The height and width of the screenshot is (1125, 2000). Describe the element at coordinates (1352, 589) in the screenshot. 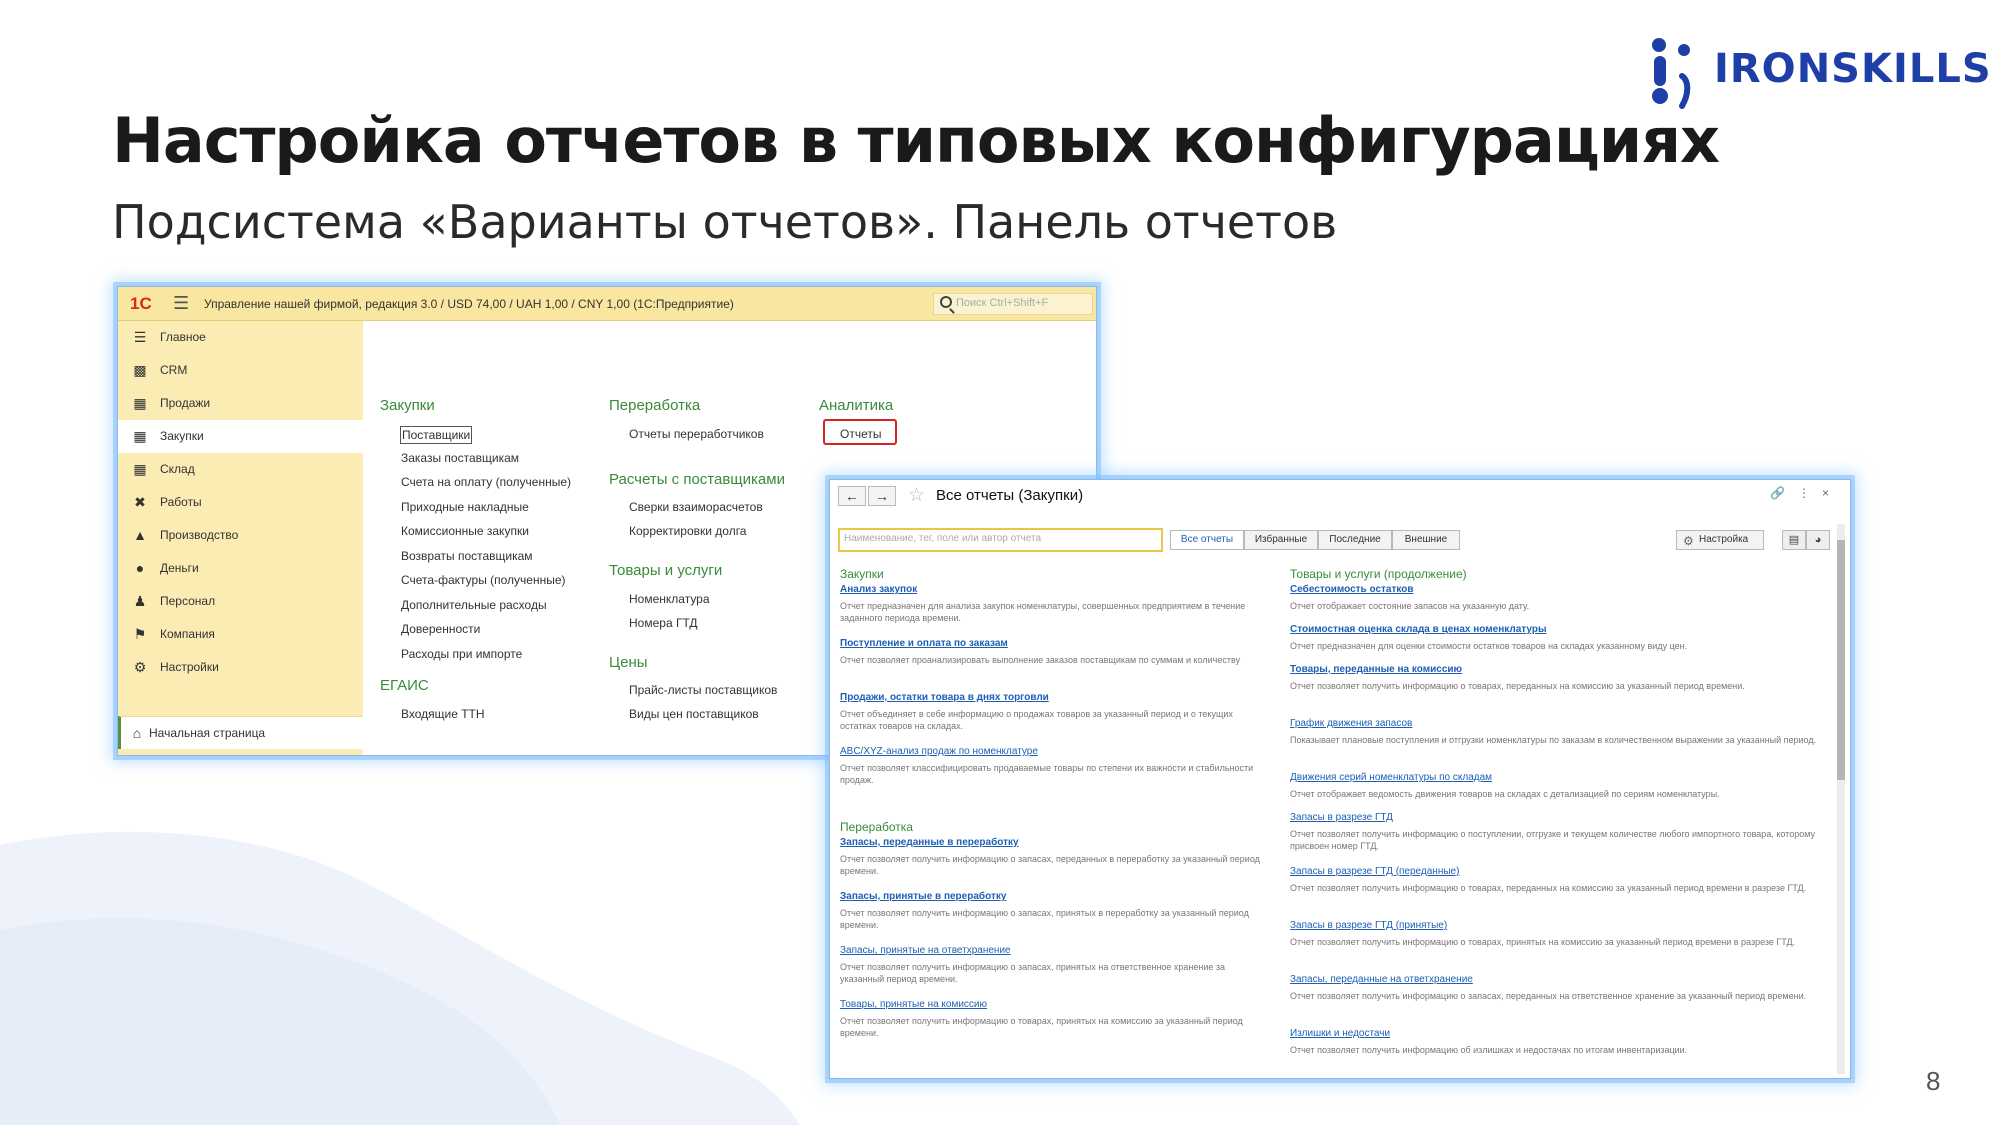

I see `report-link: Себестоимость остатков` at that location.